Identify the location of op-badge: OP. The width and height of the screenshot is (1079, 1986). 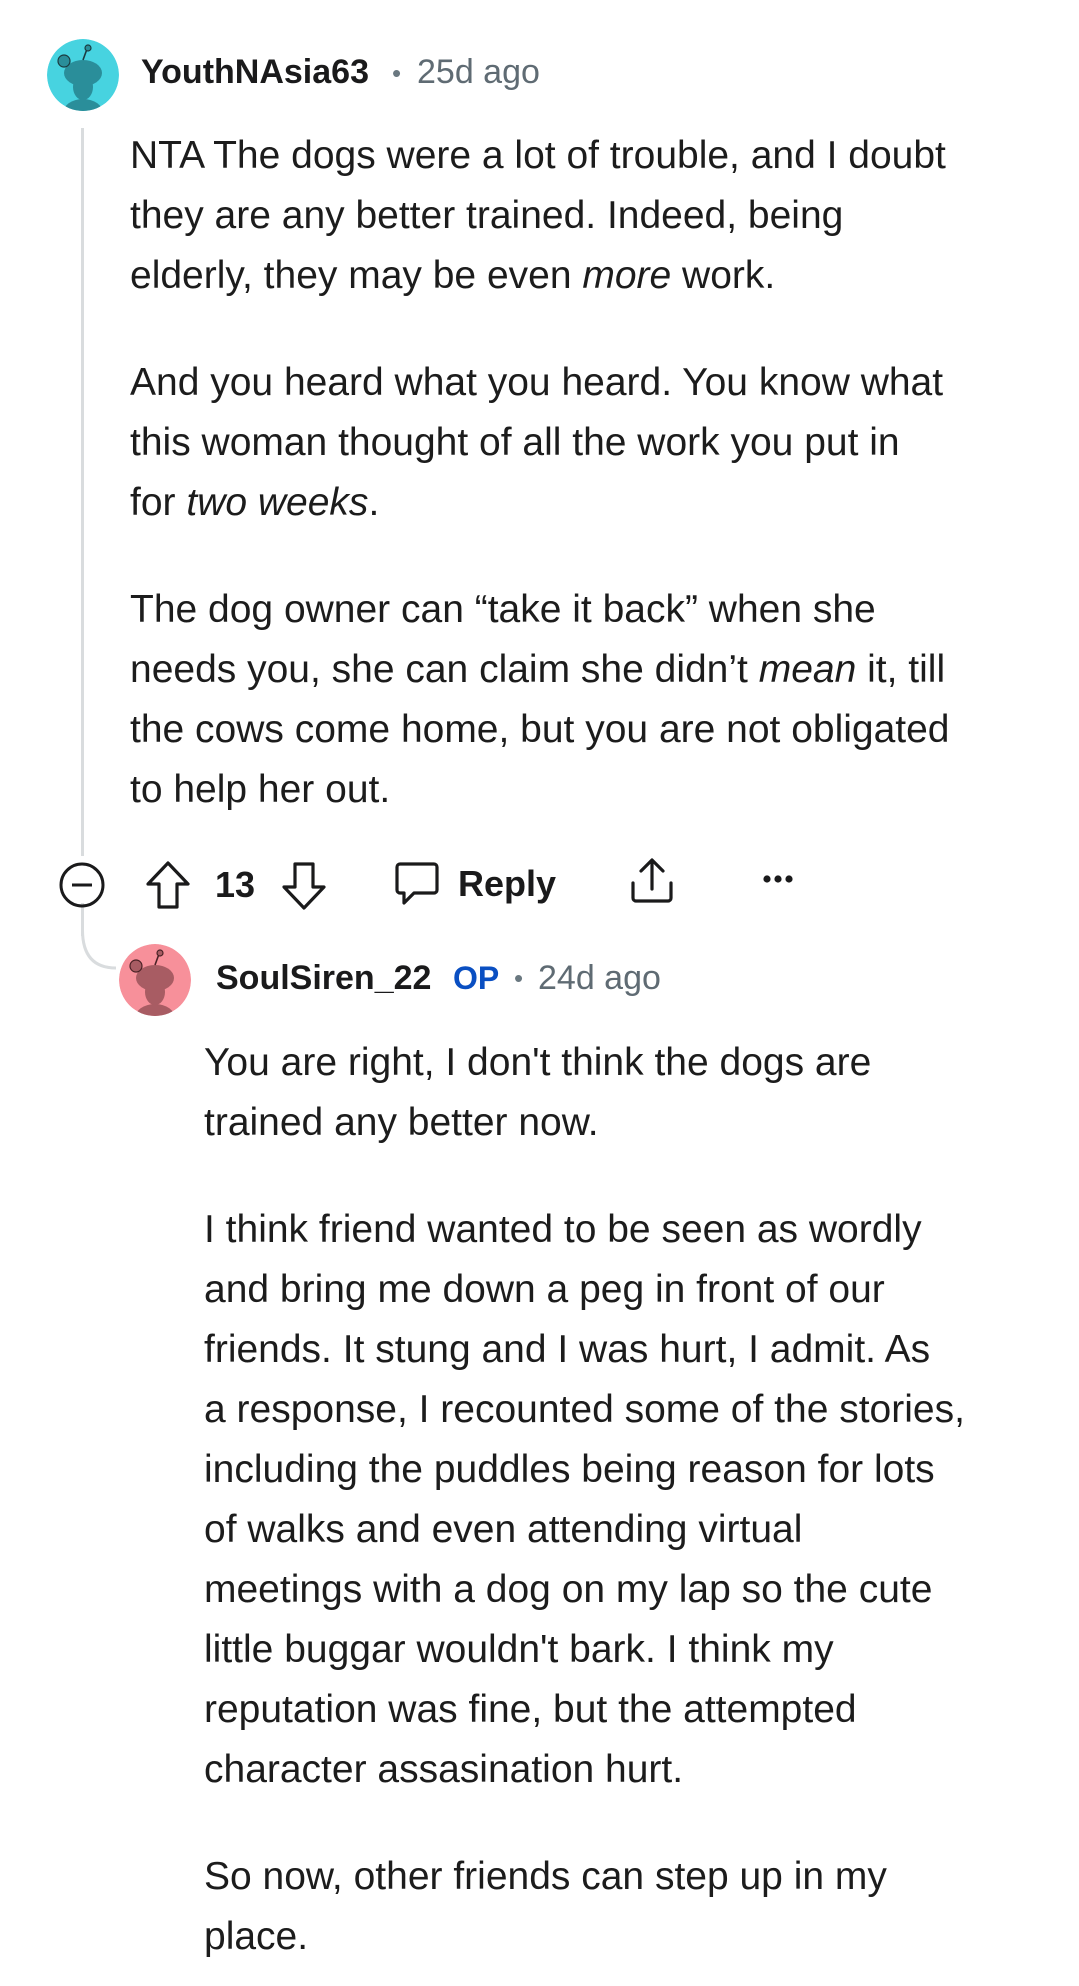
(476, 978).